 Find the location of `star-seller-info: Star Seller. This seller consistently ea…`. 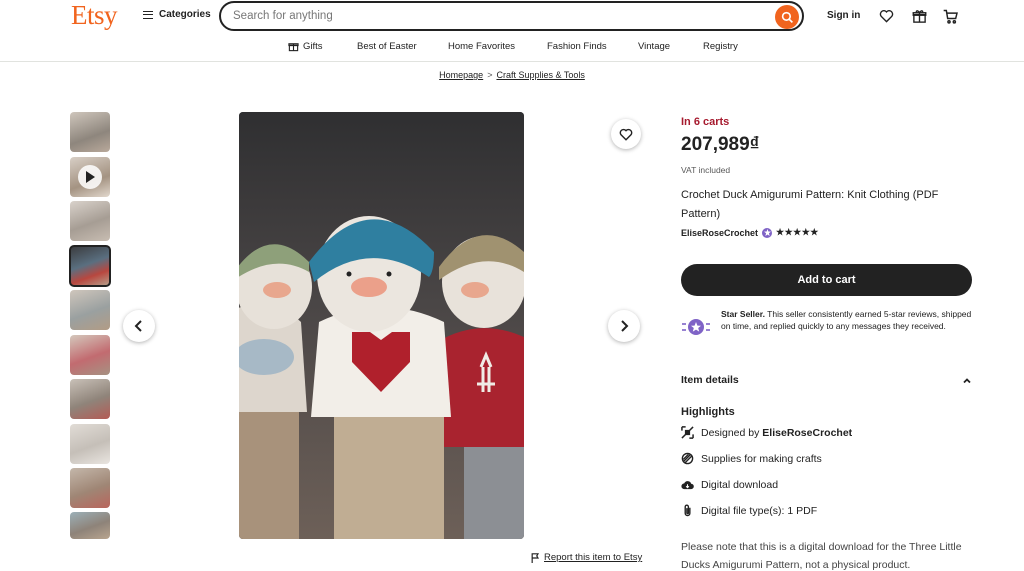

star-seller-info: Star Seller. This seller consistently ea… is located at coordinates (828, 325).